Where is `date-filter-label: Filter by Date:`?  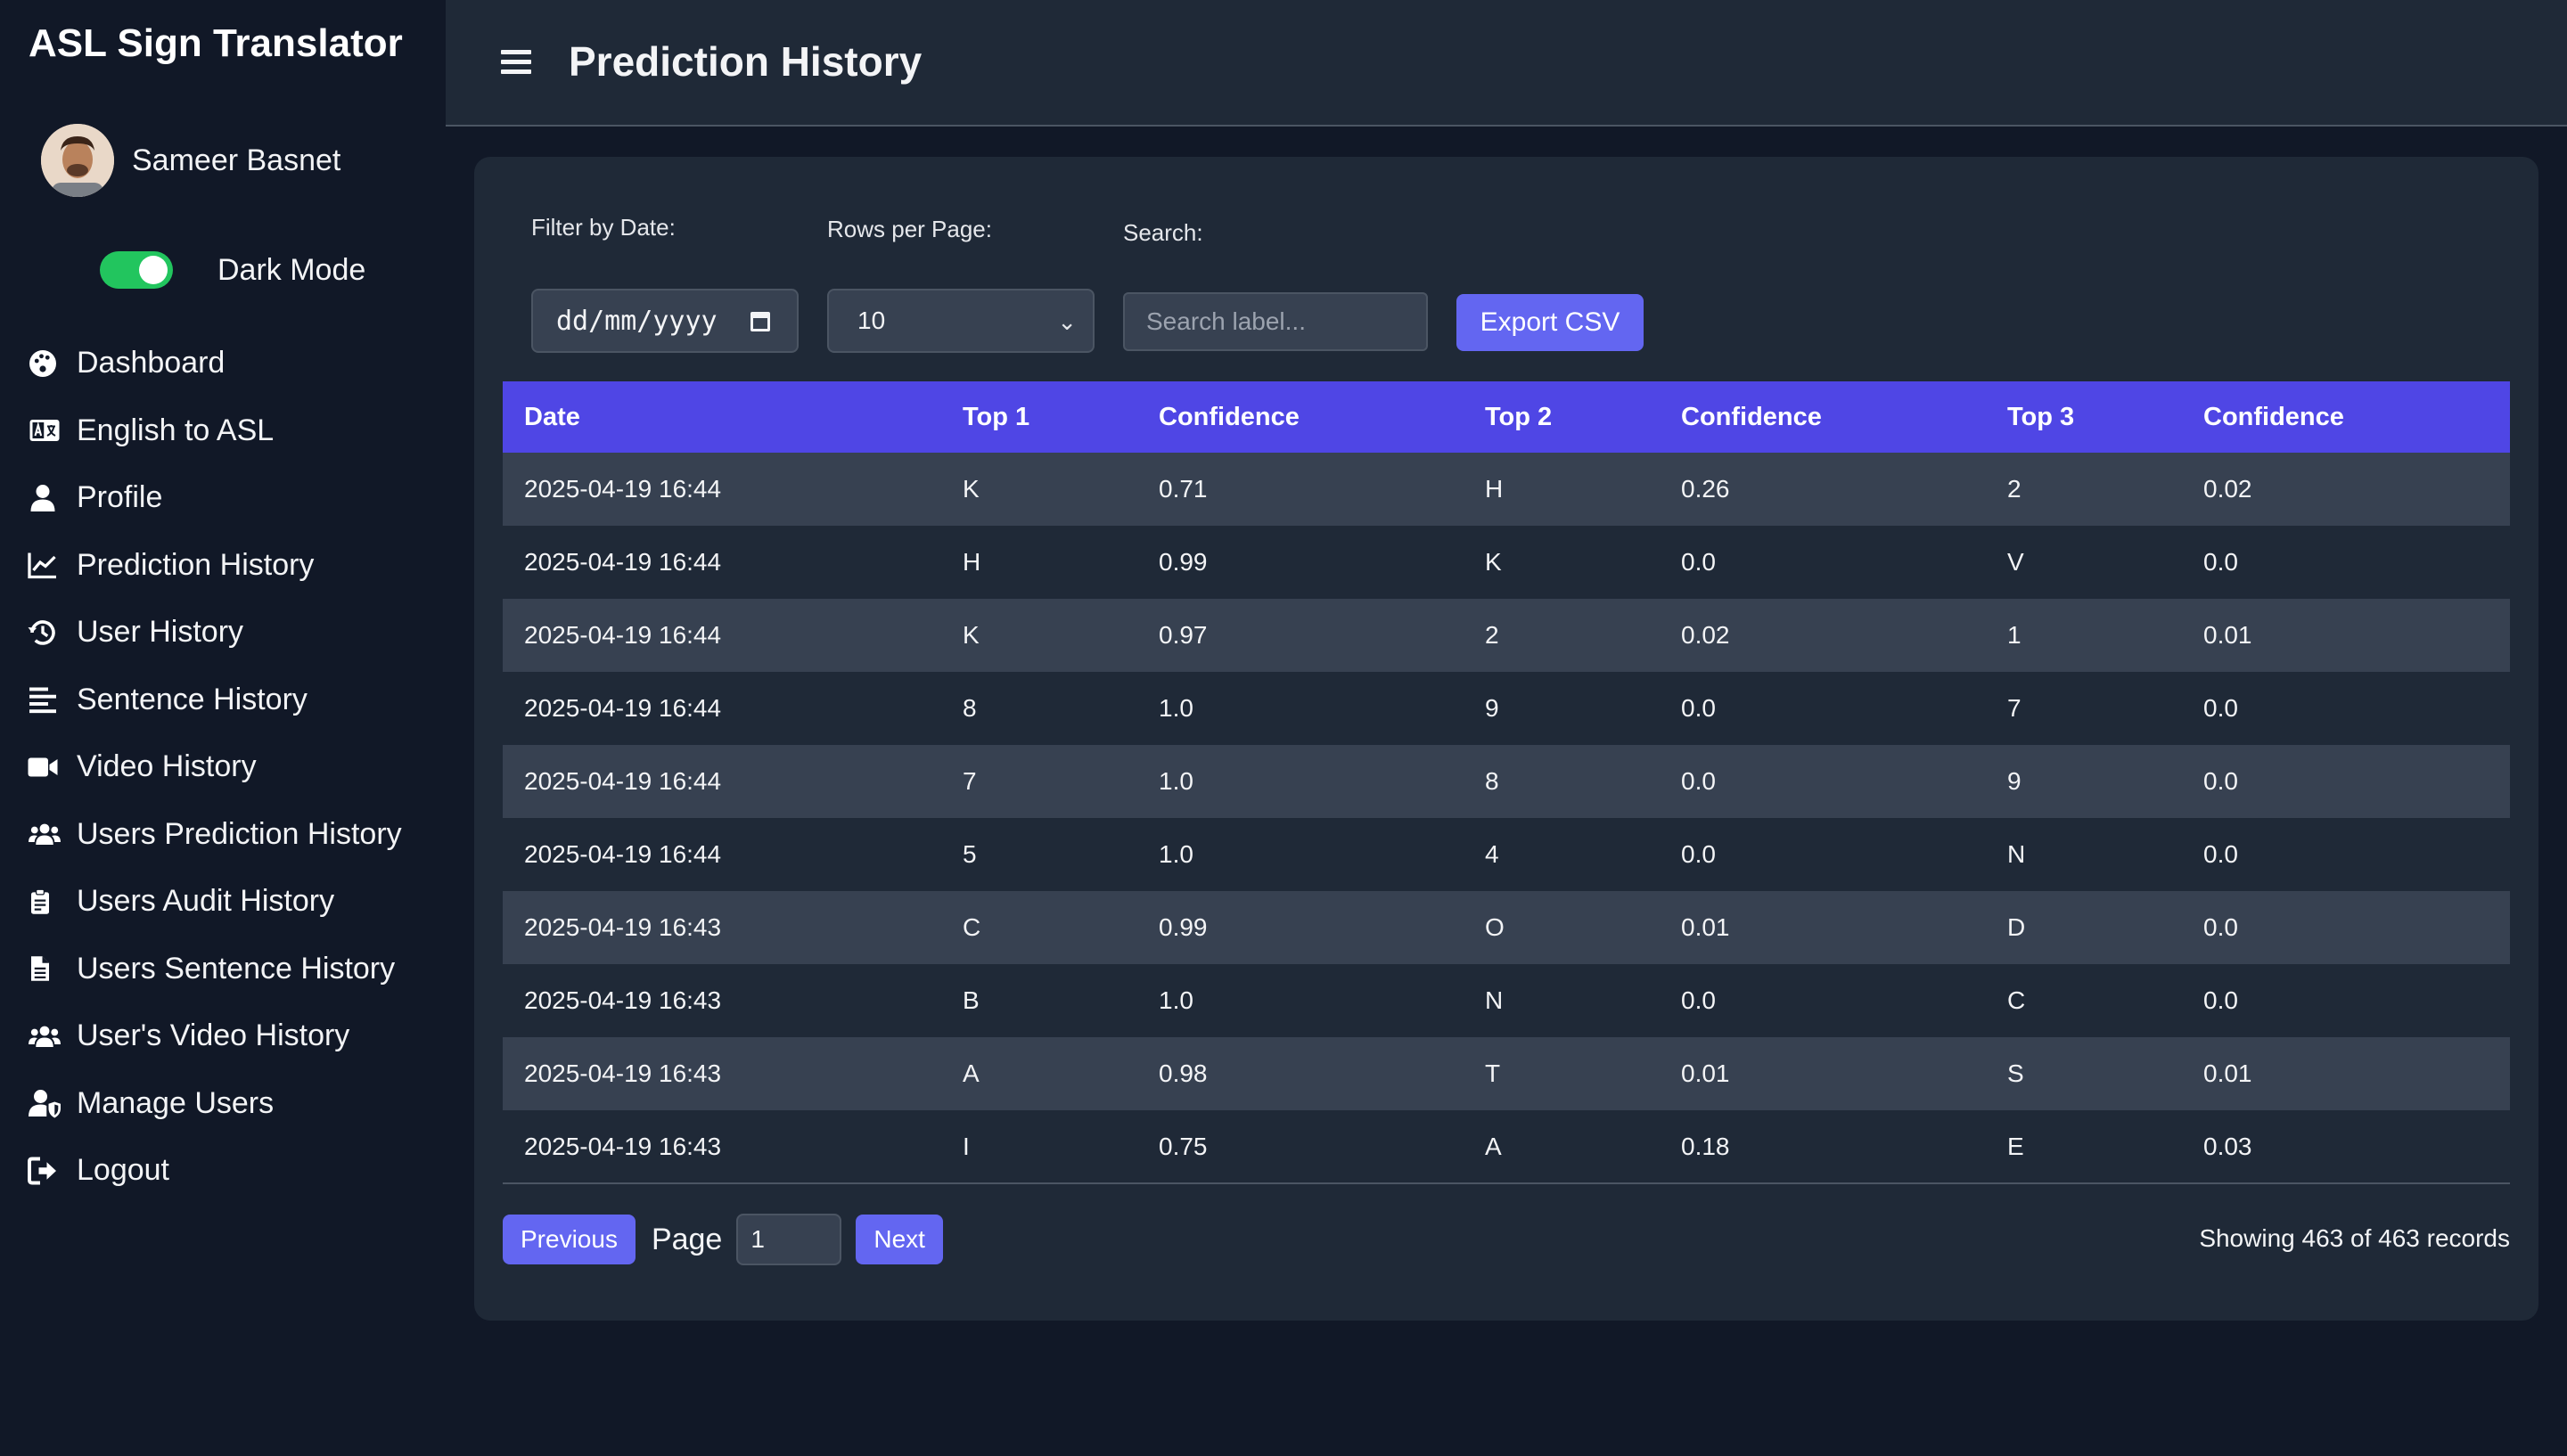
date-filter-label: Filter by Date: is located at coordinates (604, 227).